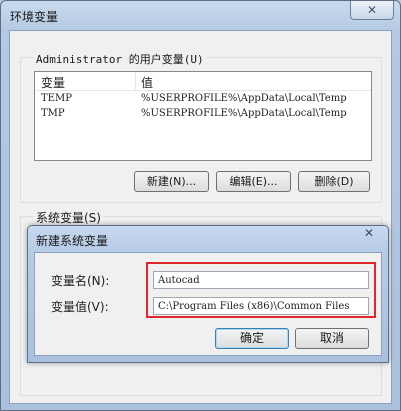 Image resolution: width=401 pixels, height=411 pixels. What do you see at coordinates (334, 181) in the screenshot?
I see `delete-user-variable-button: 删除(D)` at bounding box center [334, 181].